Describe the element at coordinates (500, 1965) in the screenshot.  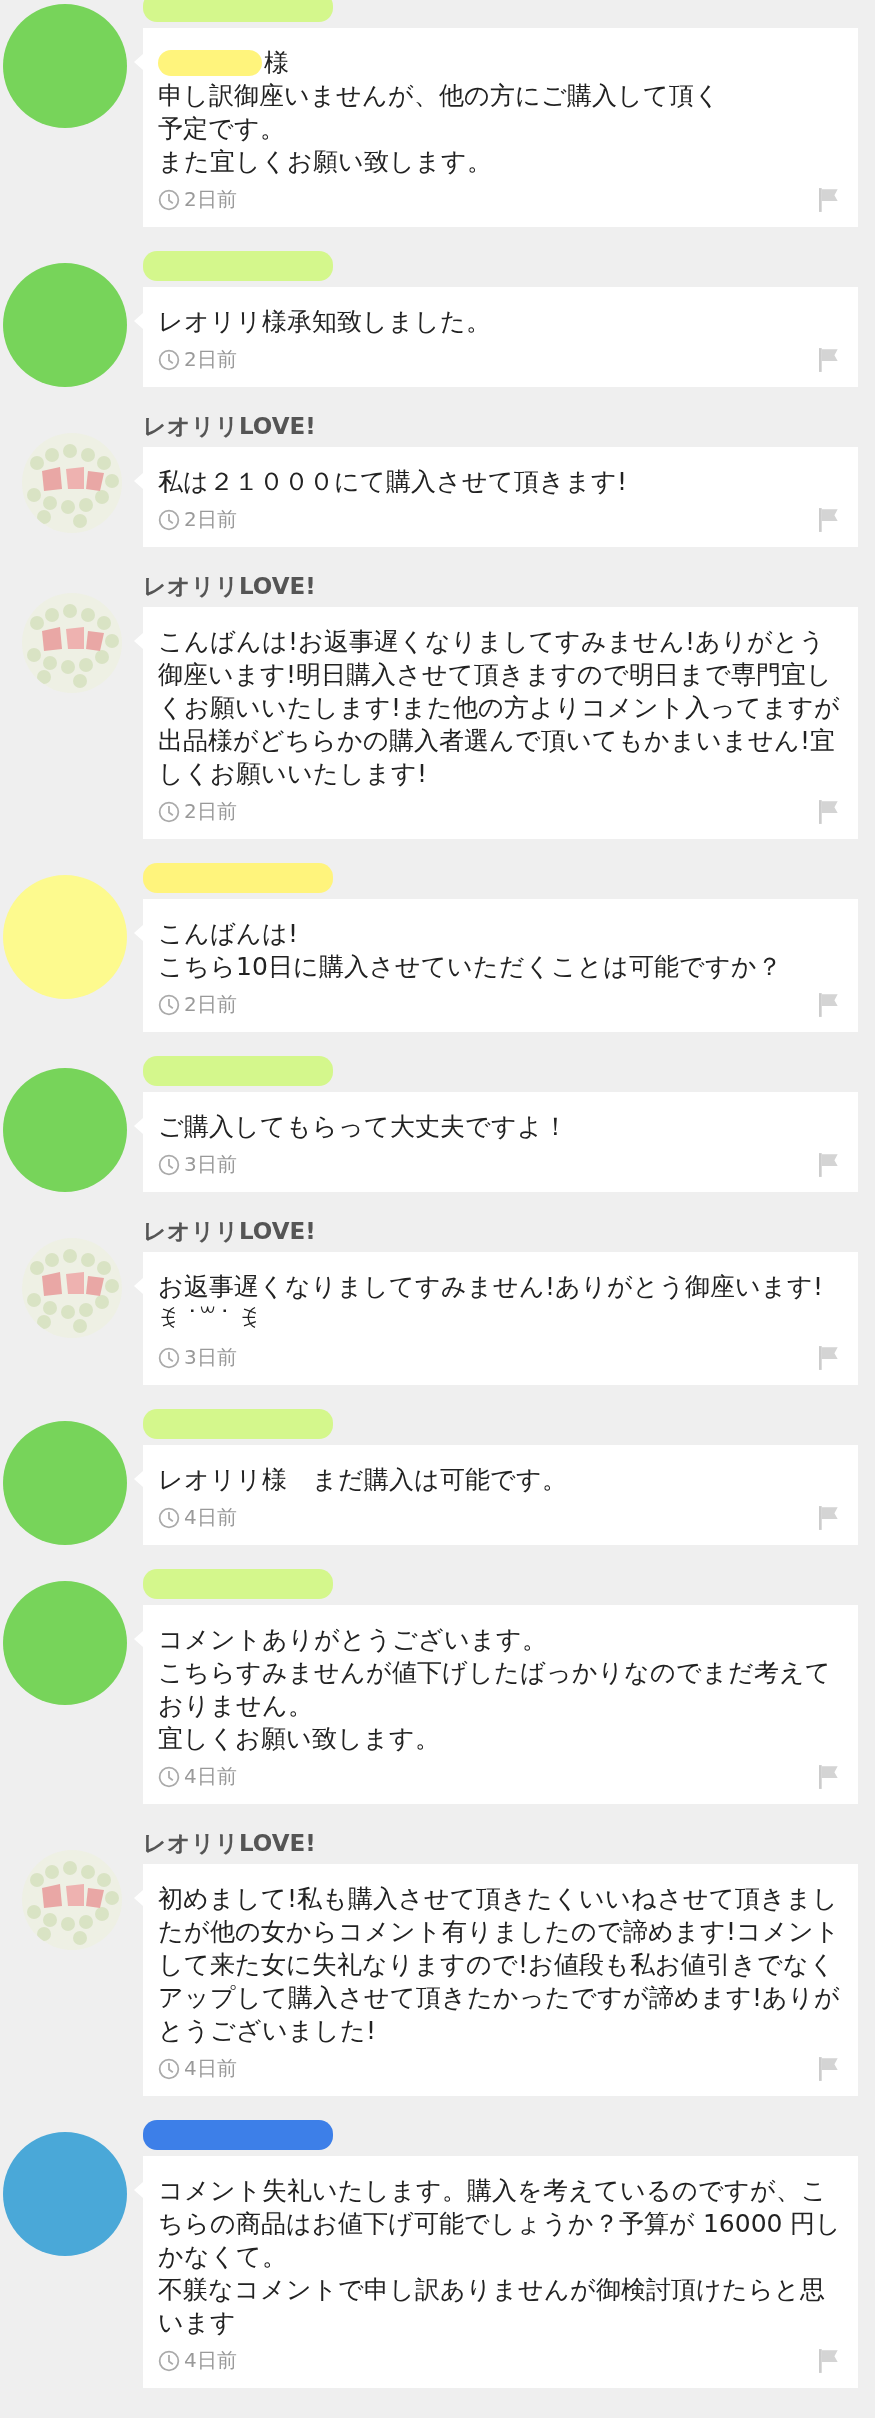
I see `comment-text: 初めまして!私も購入させて頂きたくいいねさせて頂きましたが他の女からコメント有りましたので諦めます!コメントして来た女に失礼なりますので!お値段も私お値引きでなくアップして購入させて頂きたかったですが諦めます!ありがとうございました!` at that location.